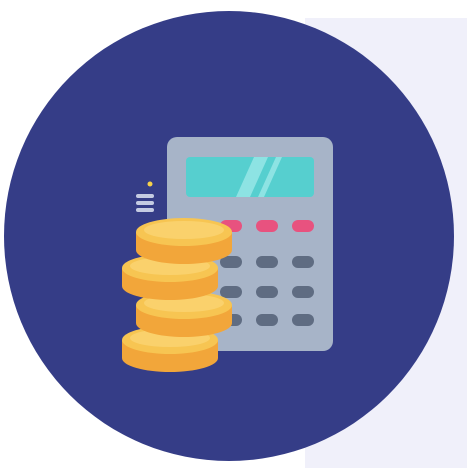 The height and width of the screenshot is (468, 467). Describe the element at coordinates (145, 203) in the screenshot. I see `motion-lines-icon` at that location.